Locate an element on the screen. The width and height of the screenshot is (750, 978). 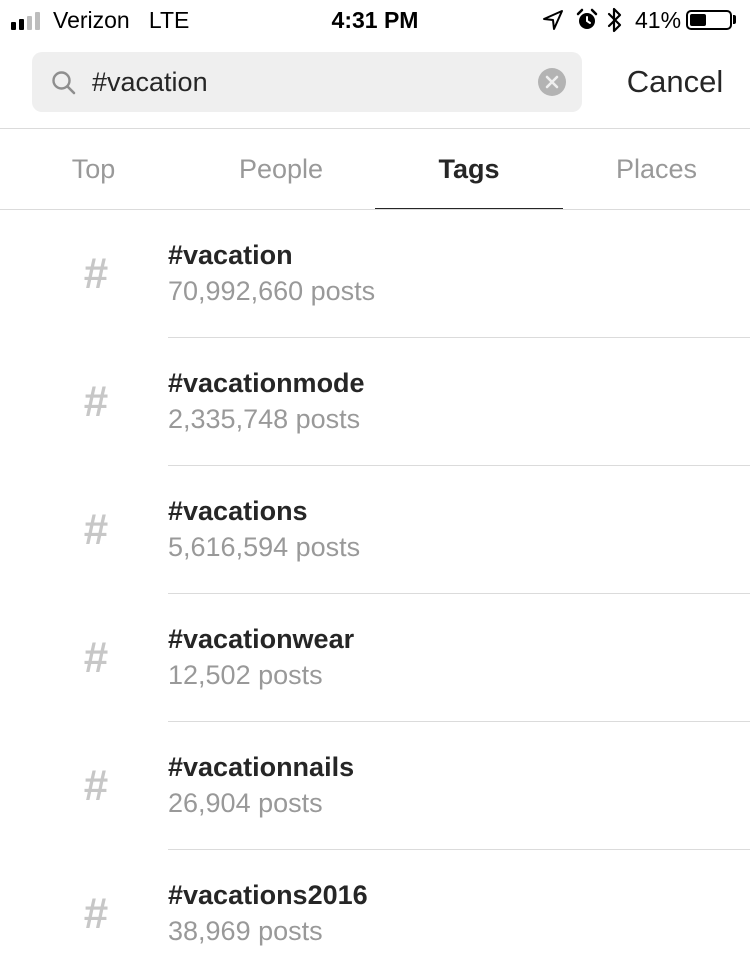
cancel-button: Cancel is located at coordinates (675, 82).